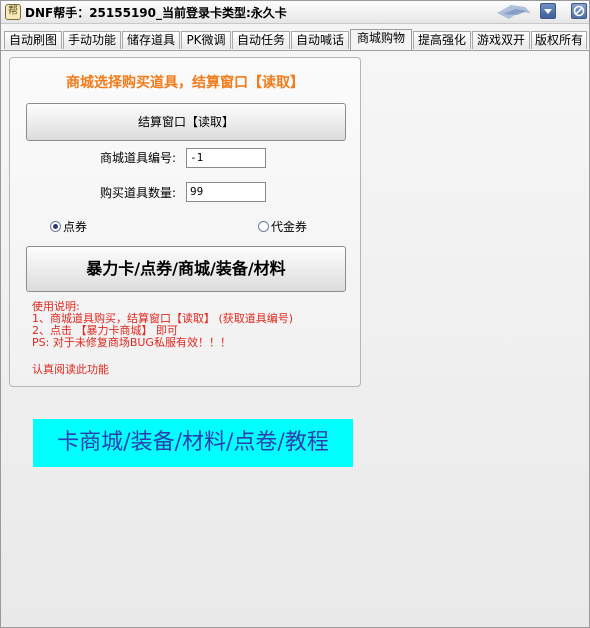 This screenshot has width=590, height=628. I want to click on app-icon: 帮, so click(13, 12).